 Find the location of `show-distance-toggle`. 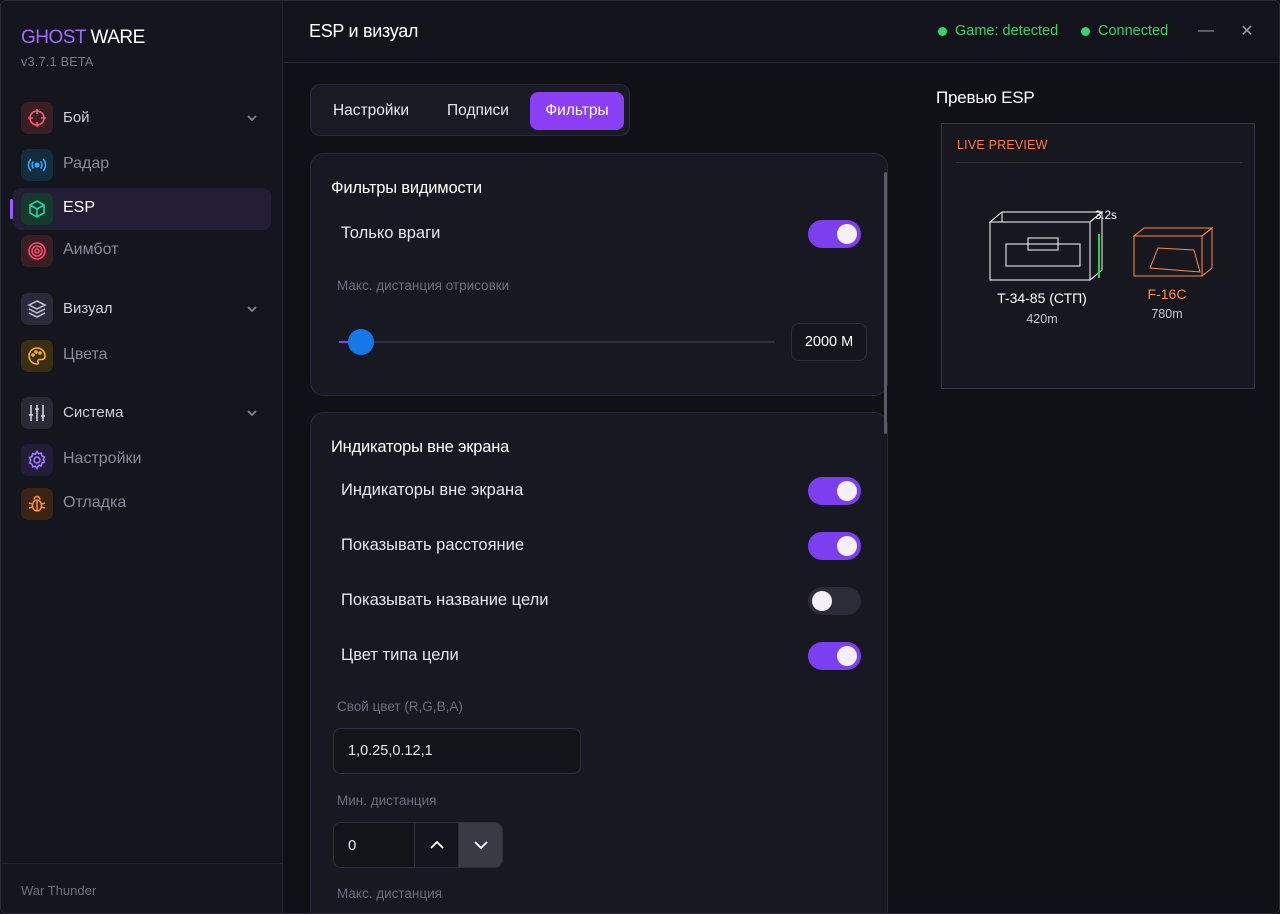

show-distance-toggle is located at coordinates (834, 546).